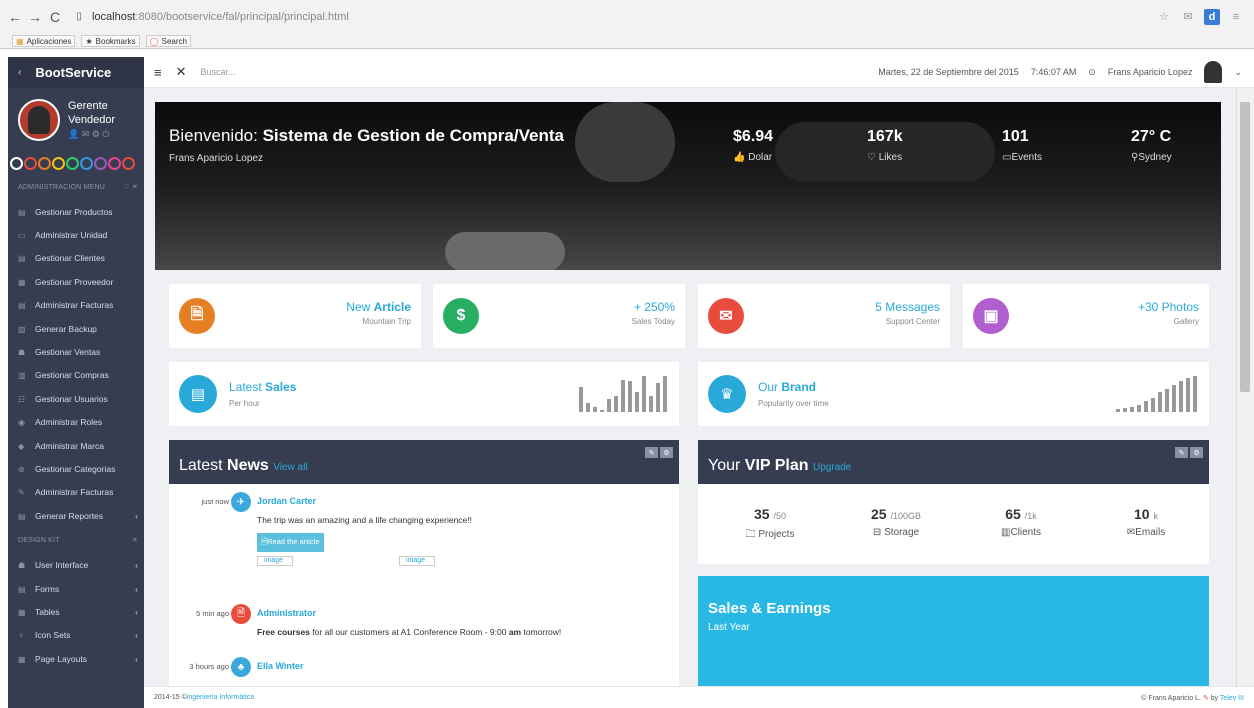 The width and height of the screenshot is (1254, 708). What do you see at coordinates (91, 134) in the screenshot?
I see `profile-actions: 👤 ✉ ⚙ ⏻` at bounding box center [91, 134].